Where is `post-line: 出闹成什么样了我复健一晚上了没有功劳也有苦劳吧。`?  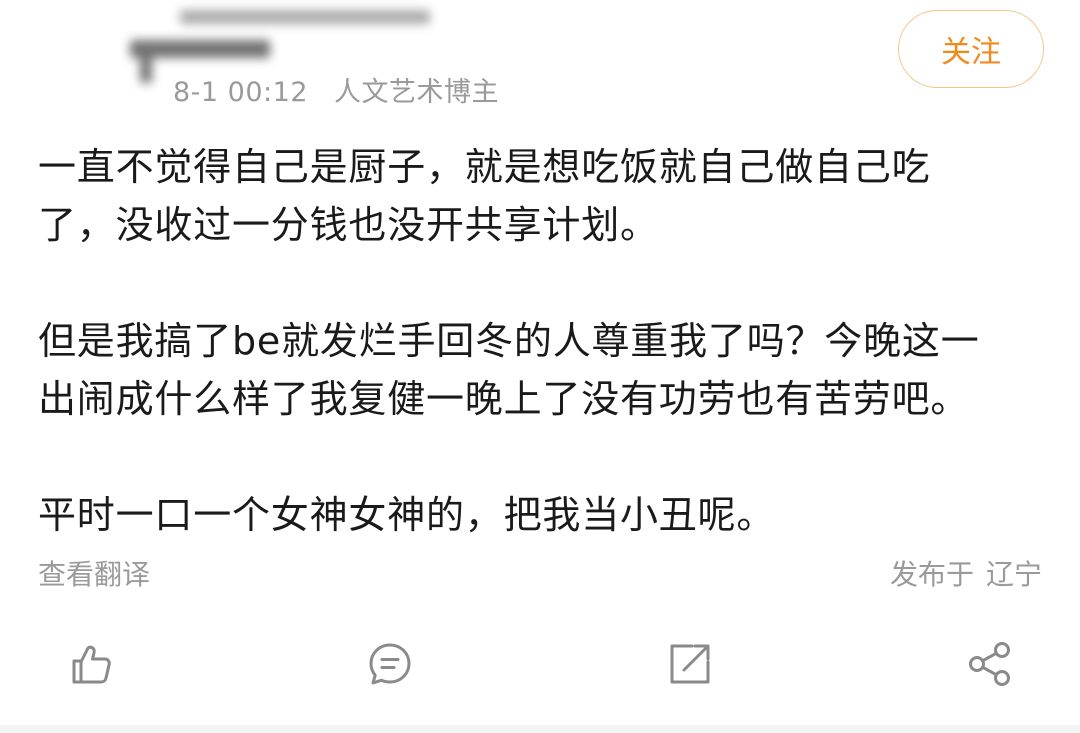 post-line: 出闹成什么样了我复健一晚上了没有功劳也有苦劳吧。 is located at coordinates (504, 399).